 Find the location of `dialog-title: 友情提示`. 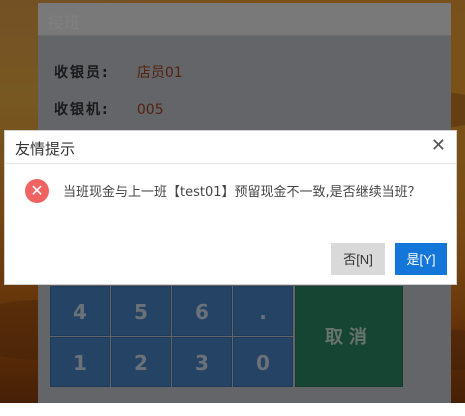

dialog-title: 友情提示 is located at coordinates (45, 149).